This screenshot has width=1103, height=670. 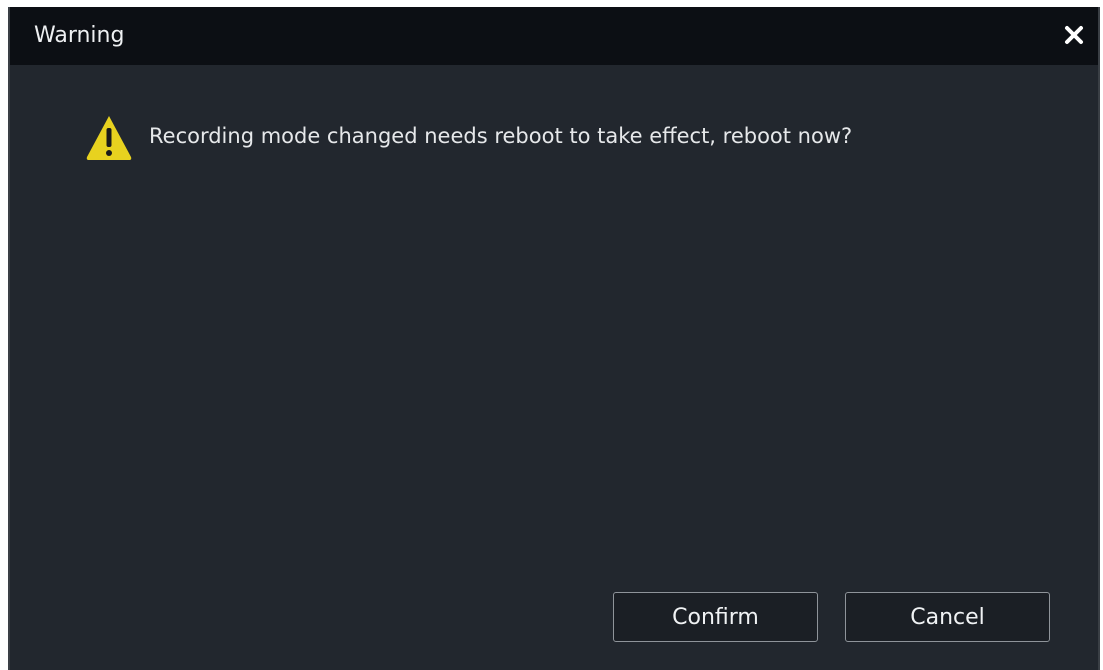 I want to click on dialog-title: Warning, so click(x=79, y=35).